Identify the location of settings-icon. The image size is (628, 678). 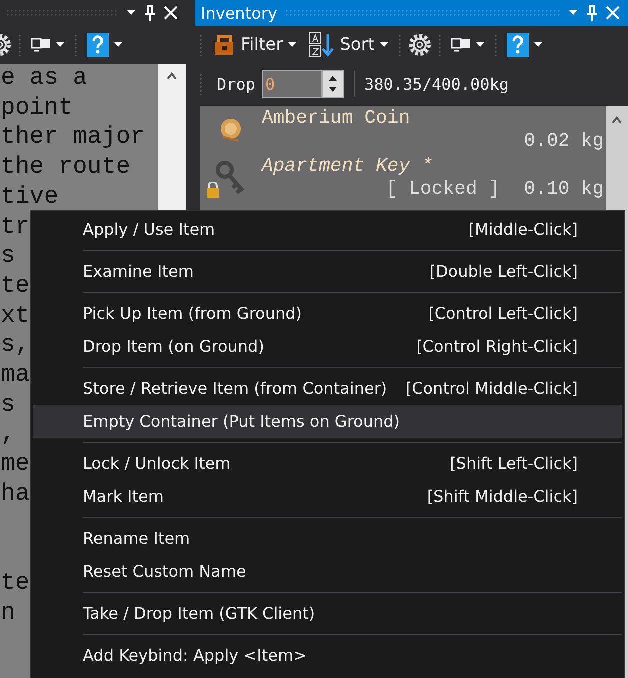
(420, 45).